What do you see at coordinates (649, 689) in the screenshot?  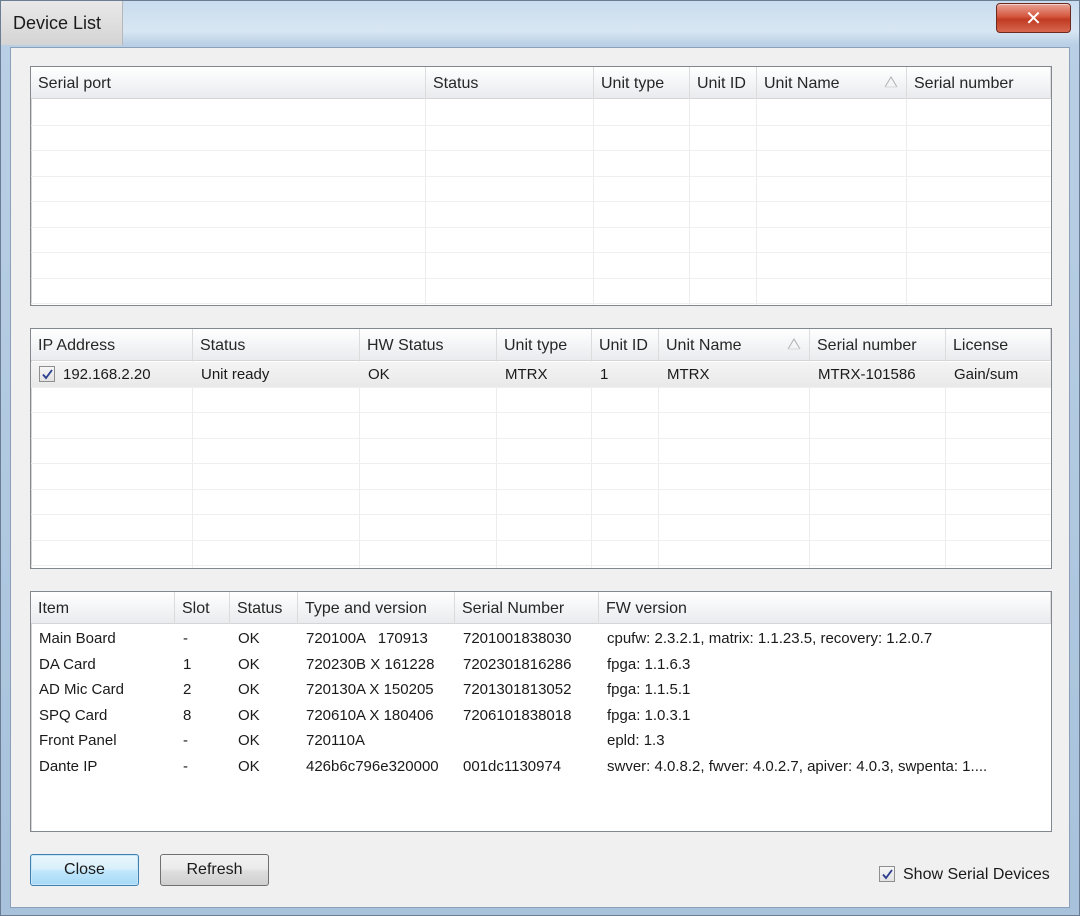 I see `cell-fw-version: fpga: 1.1.5.1` at bounding box center [649, 689].